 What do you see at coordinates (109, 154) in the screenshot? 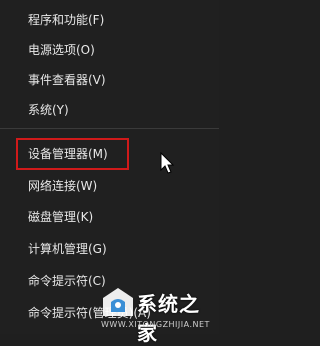
I see `menu-item-device-manager: 设备管理器(M)` at bounding box center [109, 154].